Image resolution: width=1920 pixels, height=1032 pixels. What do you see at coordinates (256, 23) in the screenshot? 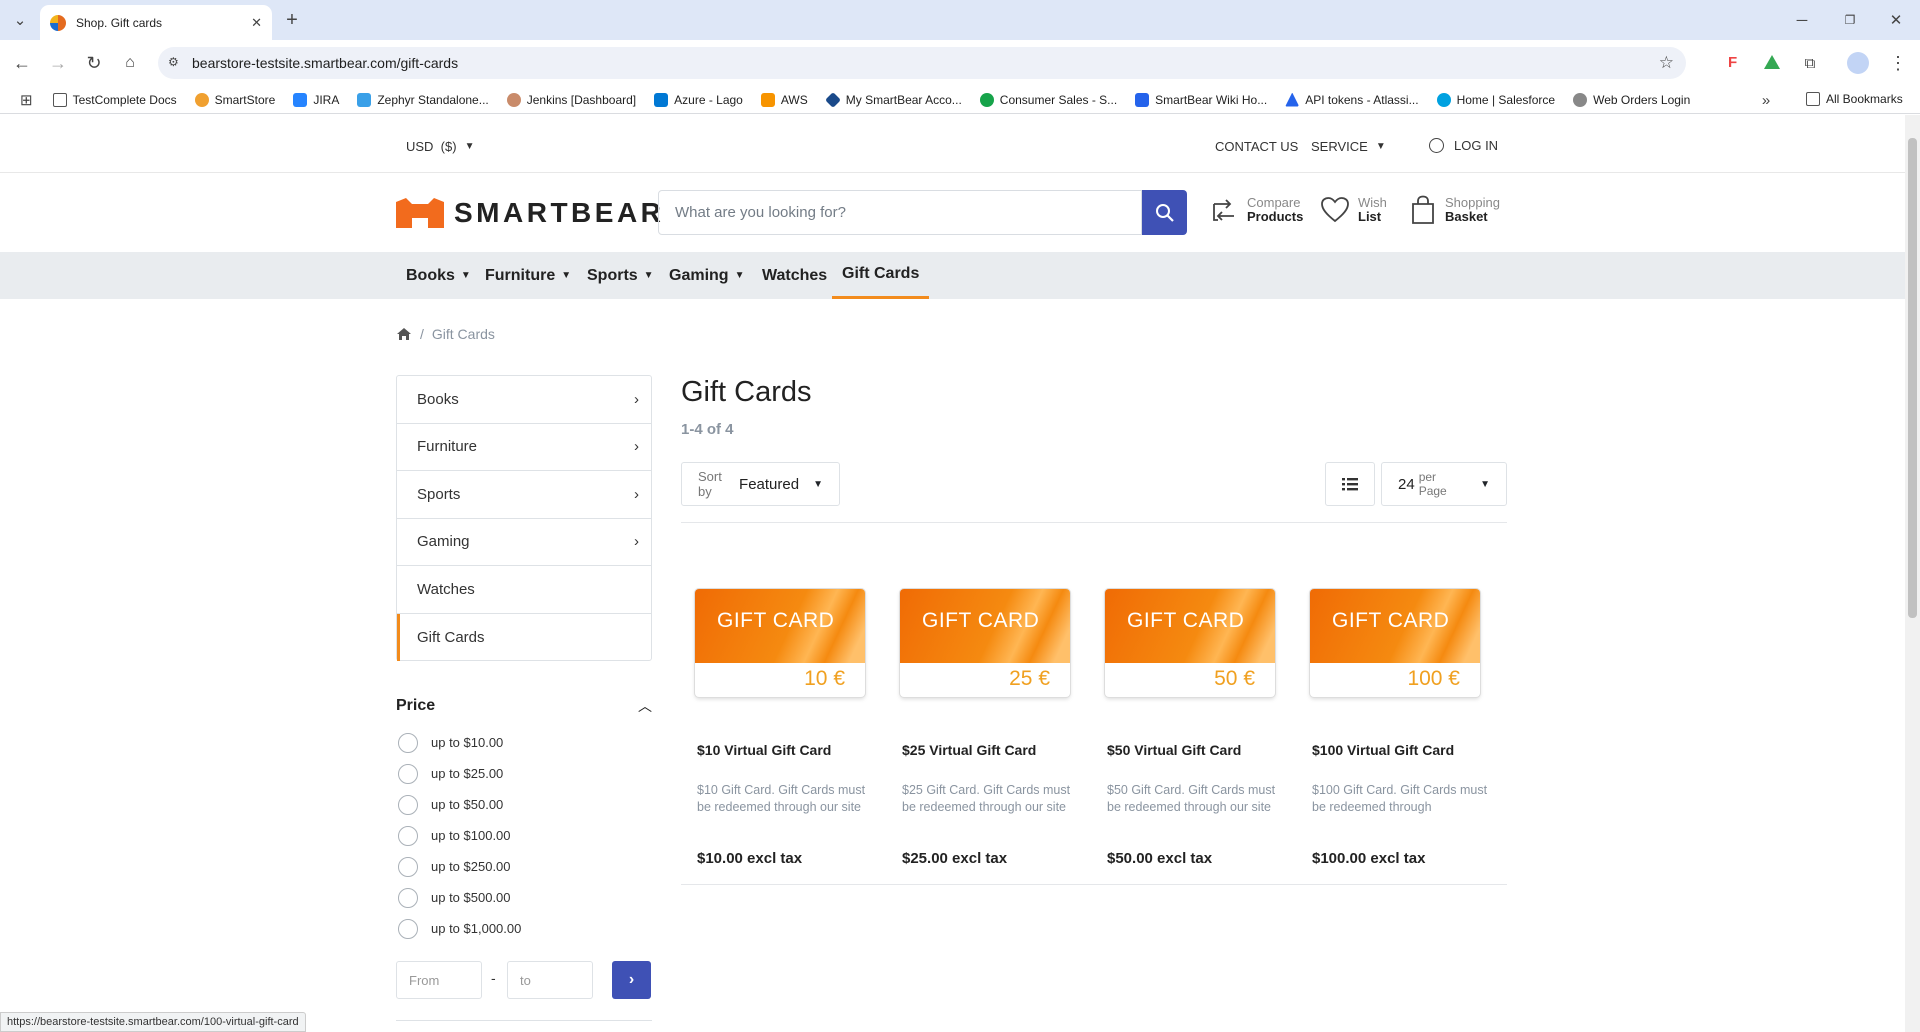
I see `close-tab-icon: ✕` at bounding box center [256, 23].